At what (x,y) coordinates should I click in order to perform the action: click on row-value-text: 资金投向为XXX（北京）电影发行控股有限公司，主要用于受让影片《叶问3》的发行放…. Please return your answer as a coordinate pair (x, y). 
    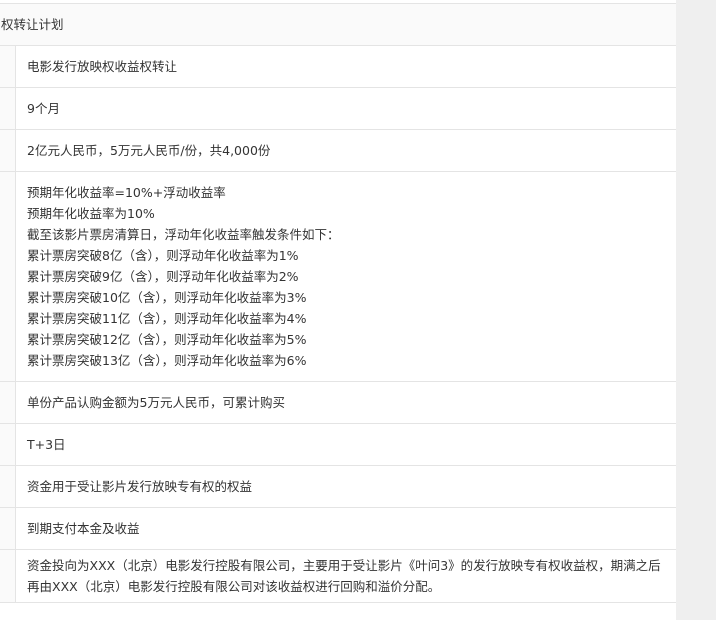
    Looking at the image, I should click on (344, 576).